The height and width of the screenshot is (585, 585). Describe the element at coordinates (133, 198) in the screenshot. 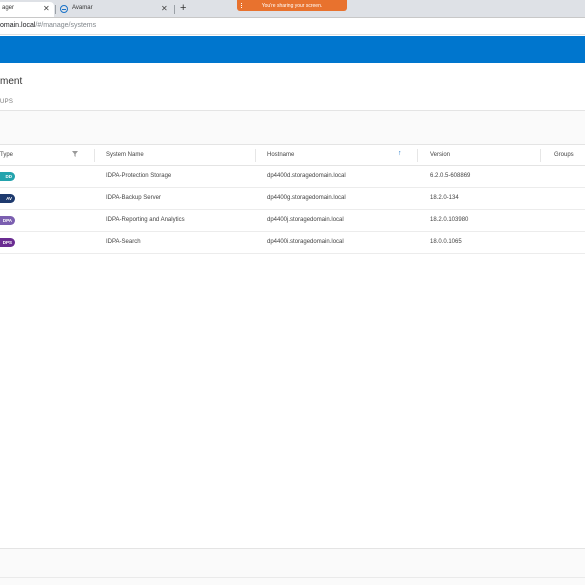

I see `system-name-cell: IDPA-Backup Server` at that location.